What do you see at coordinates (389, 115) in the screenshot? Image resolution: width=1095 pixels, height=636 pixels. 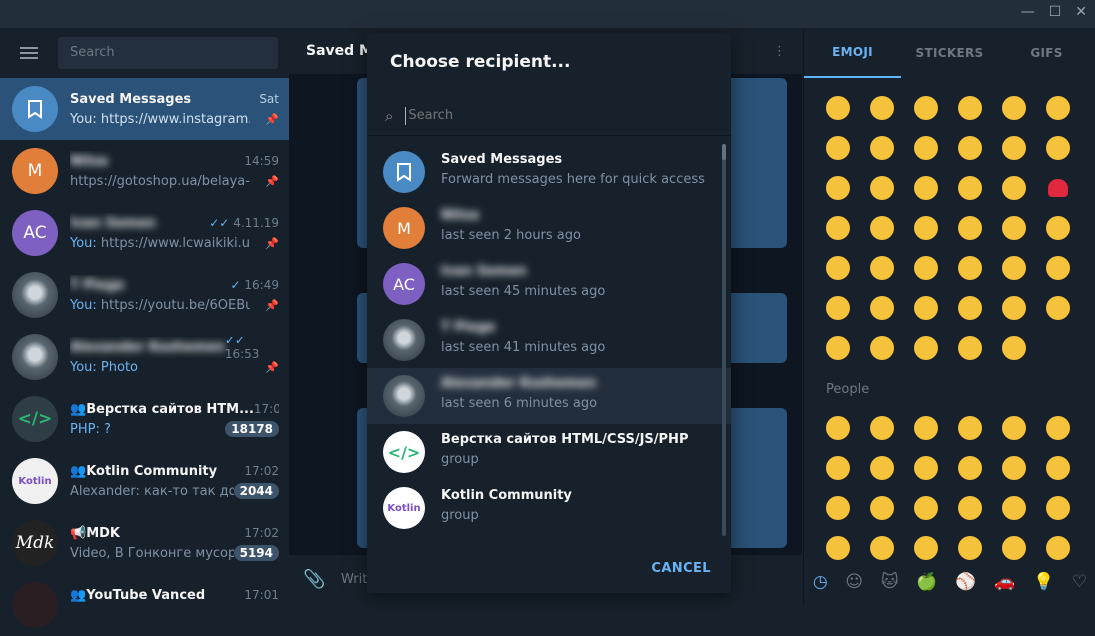 I see `search-icon: ⌕` at bounding box center [389, 115].